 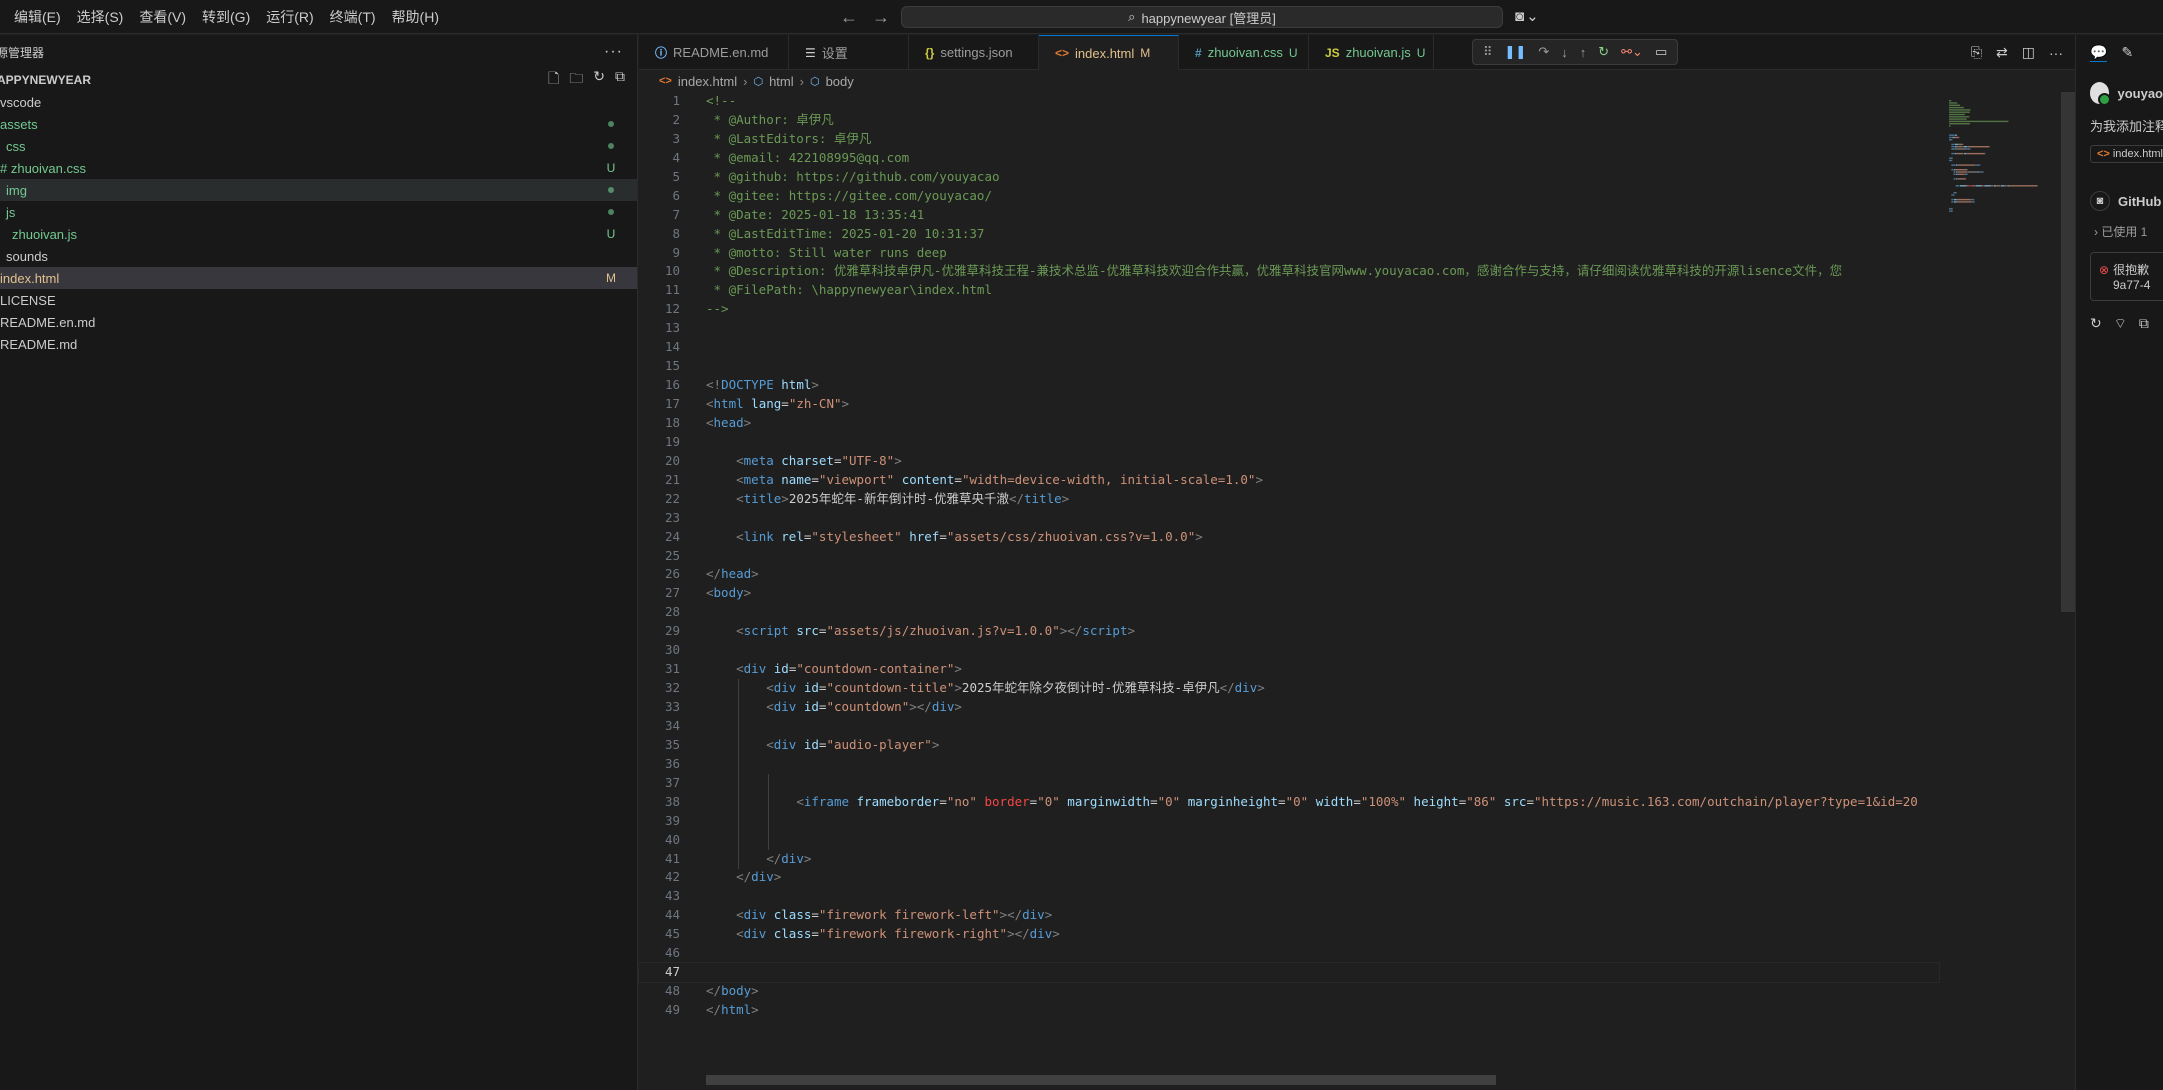 What do you see at coordinates (1289, 556) in the screenshot?
I see `code-line: 25` at bounding box center [1289, 556].